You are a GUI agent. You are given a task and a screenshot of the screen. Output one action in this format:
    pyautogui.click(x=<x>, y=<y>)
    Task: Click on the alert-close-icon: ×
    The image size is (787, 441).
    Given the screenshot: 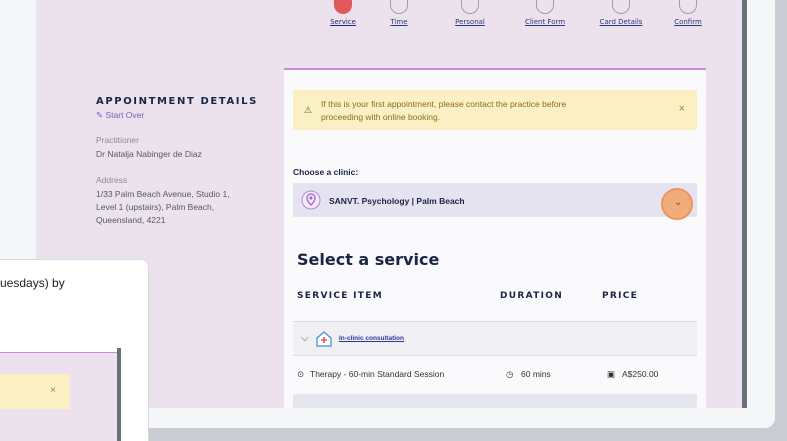 What is the action you would take?
    pyautogui.click(x=682, y=109)
    